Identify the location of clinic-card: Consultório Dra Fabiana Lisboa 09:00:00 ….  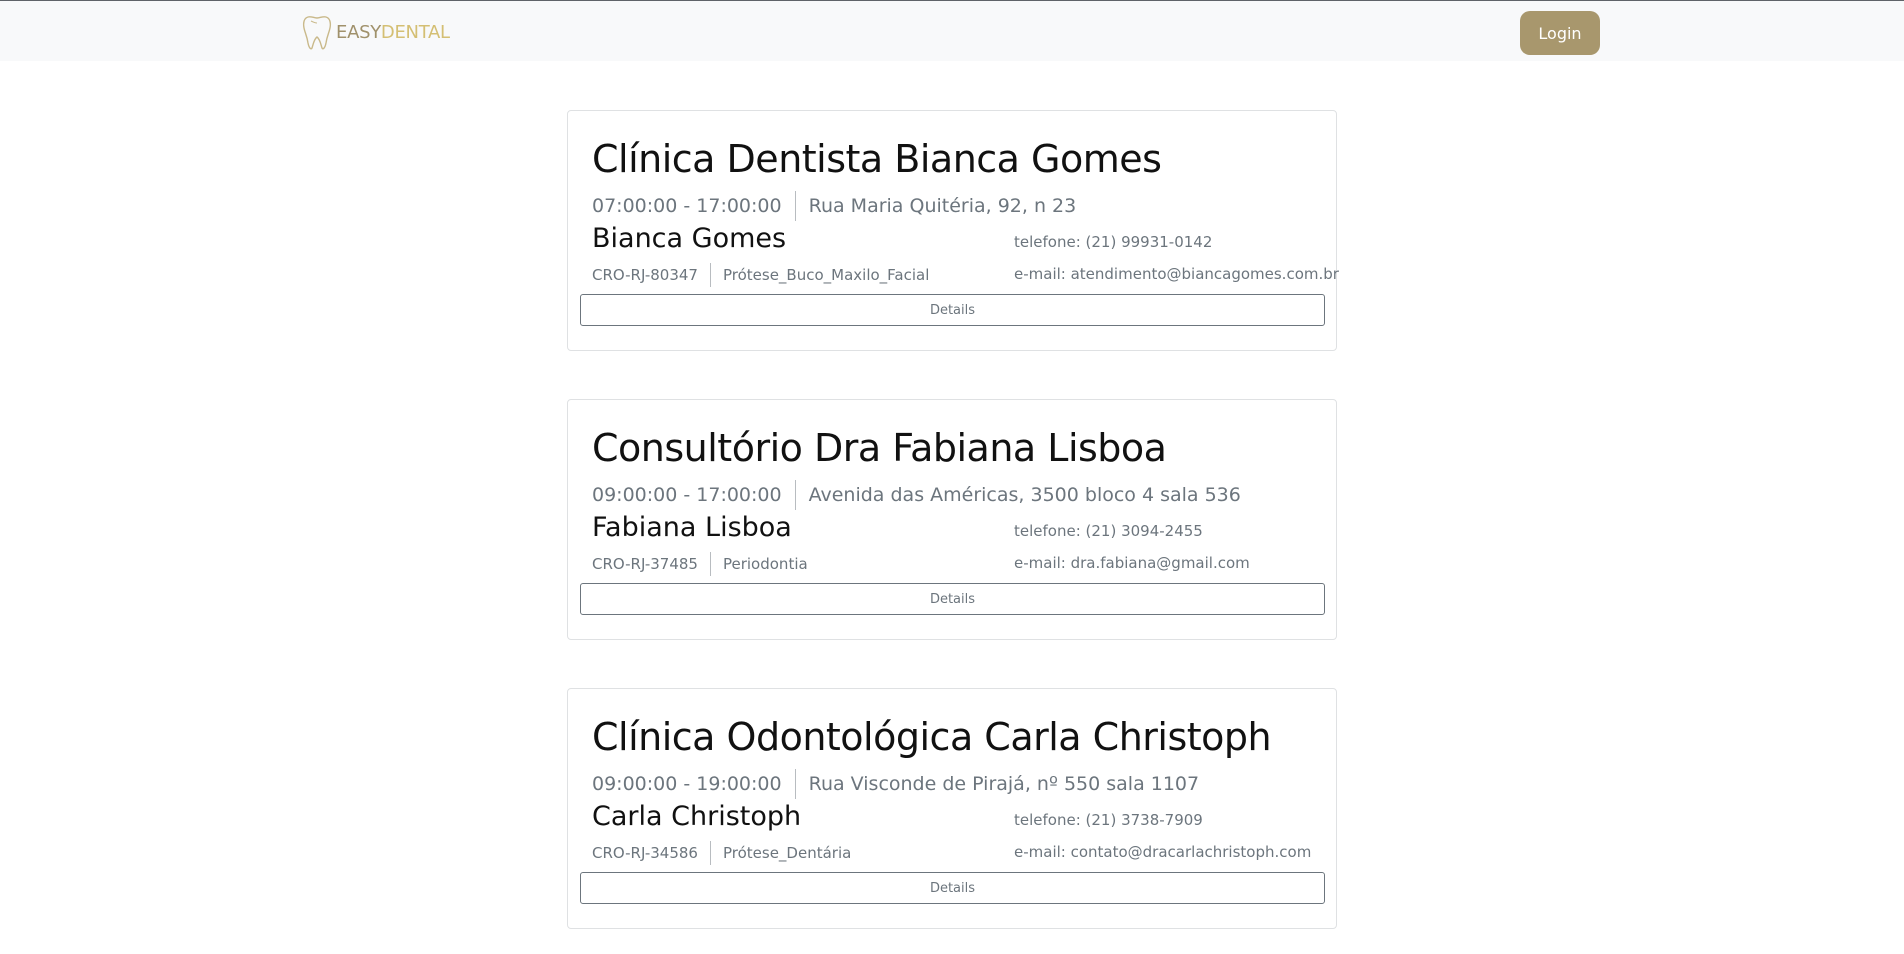
(952, 519).